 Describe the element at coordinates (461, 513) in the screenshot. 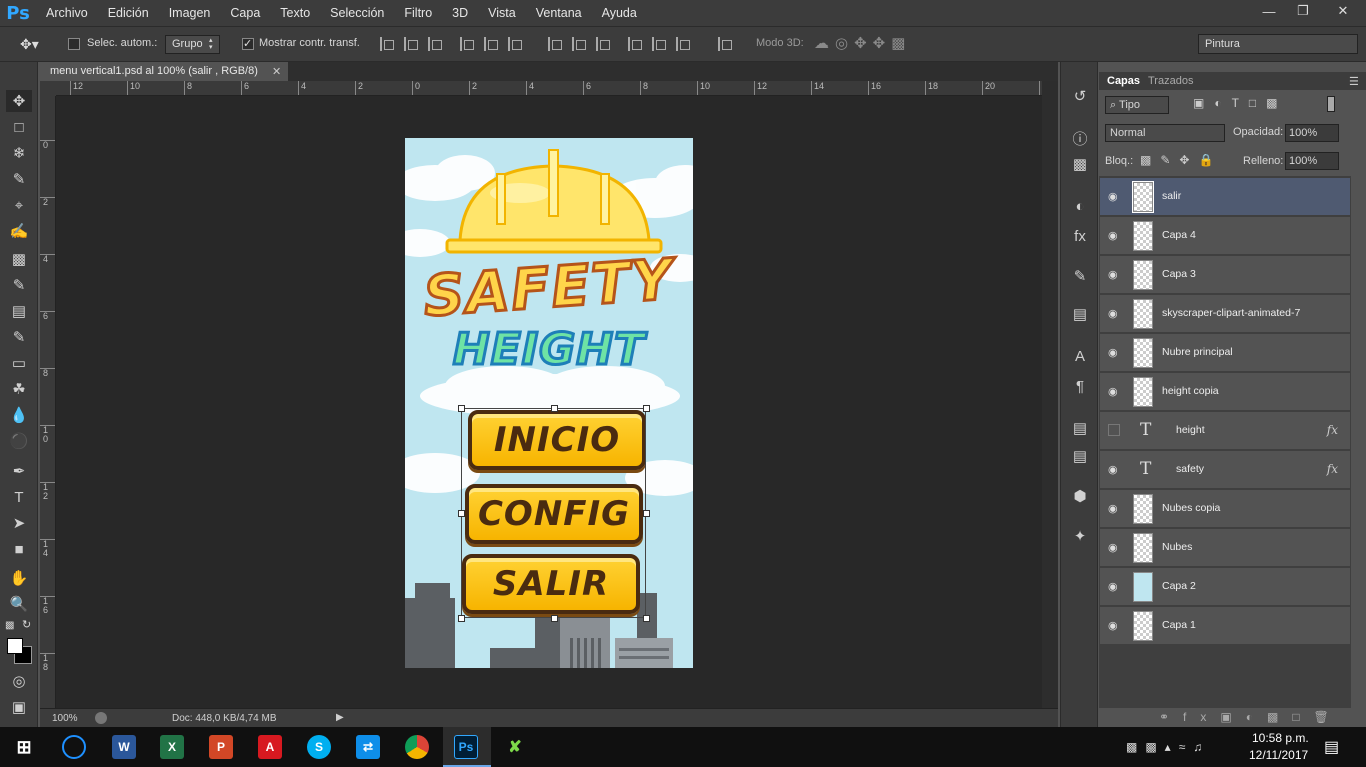

I see `transform-handle-ml` at that location.